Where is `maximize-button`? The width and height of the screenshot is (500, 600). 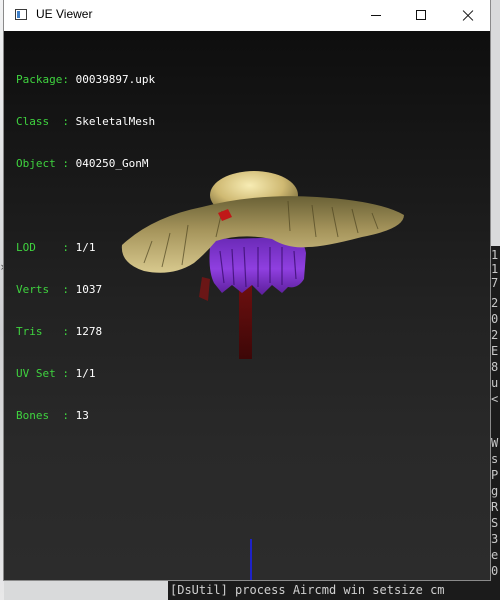
maximize-button is located at coordinates (421, 15).